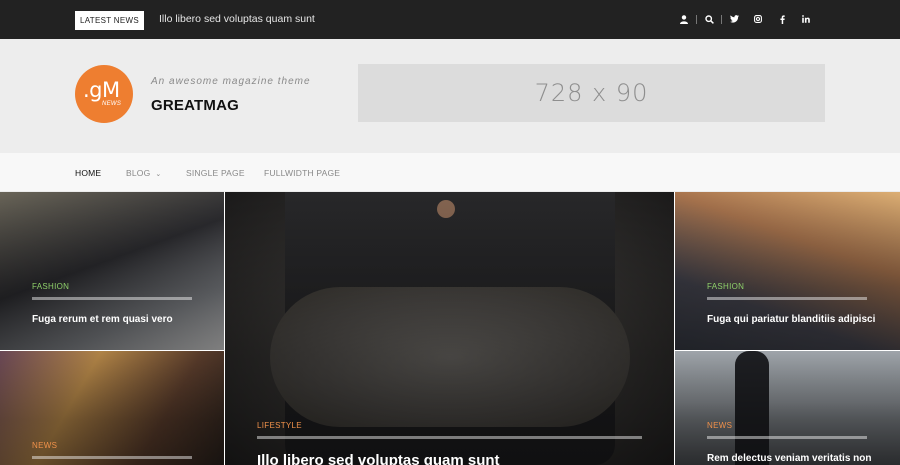  I want to click on twitter-icon, so click(734, 19).